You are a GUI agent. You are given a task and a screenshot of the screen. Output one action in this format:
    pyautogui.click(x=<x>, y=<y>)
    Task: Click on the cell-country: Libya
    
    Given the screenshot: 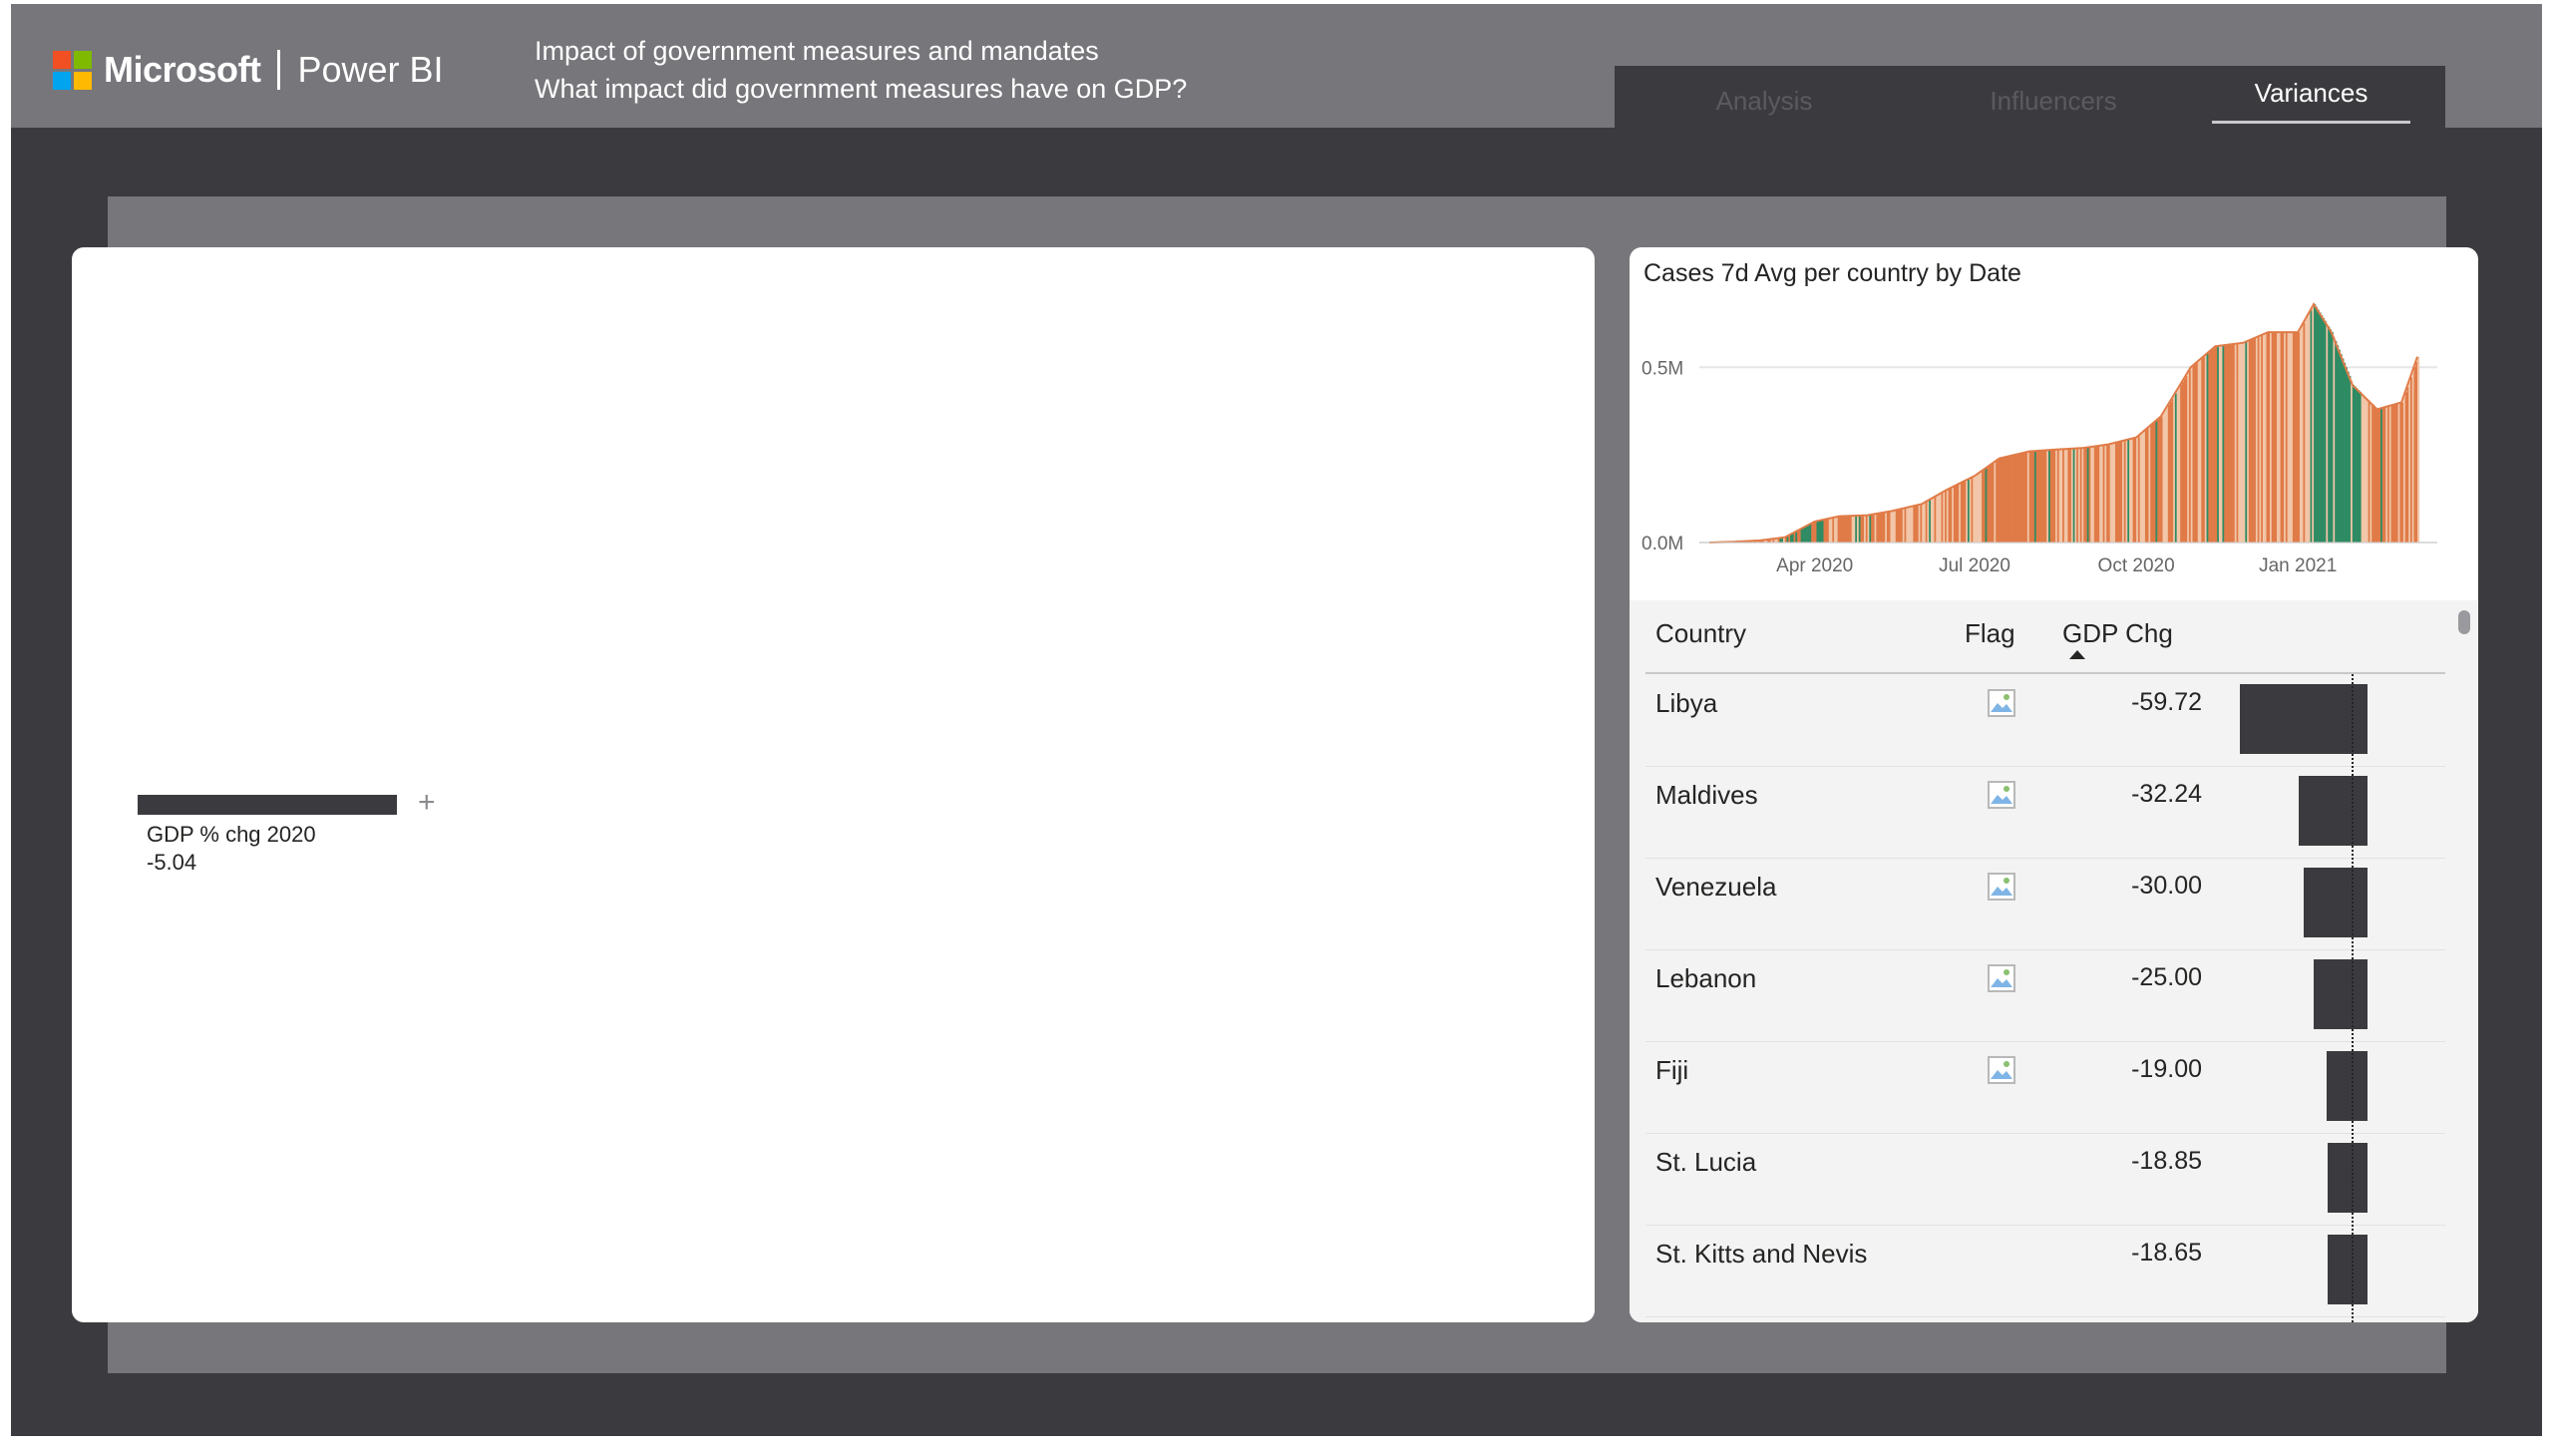 What is the action you would take?
    pyautogui.click(x=1687, y=703)
    